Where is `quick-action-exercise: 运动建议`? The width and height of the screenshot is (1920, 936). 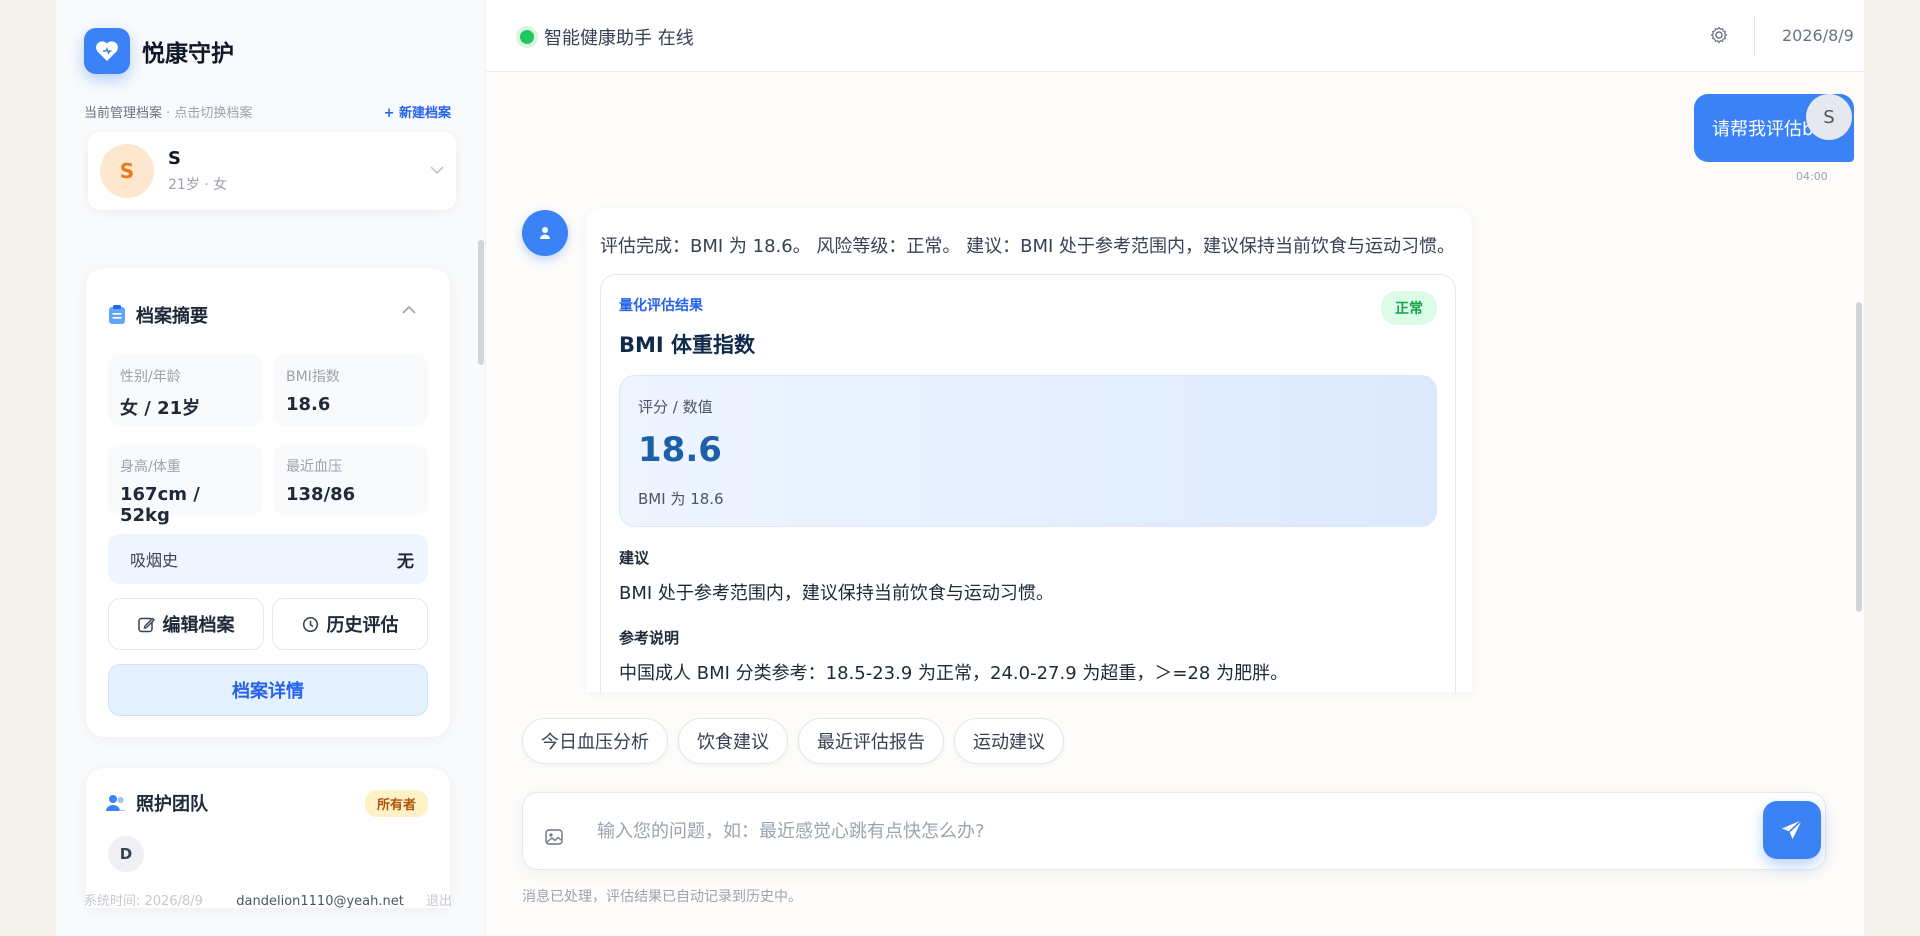
quick-action-exercise: 运动建议 is located at coordinates (1009, 741).